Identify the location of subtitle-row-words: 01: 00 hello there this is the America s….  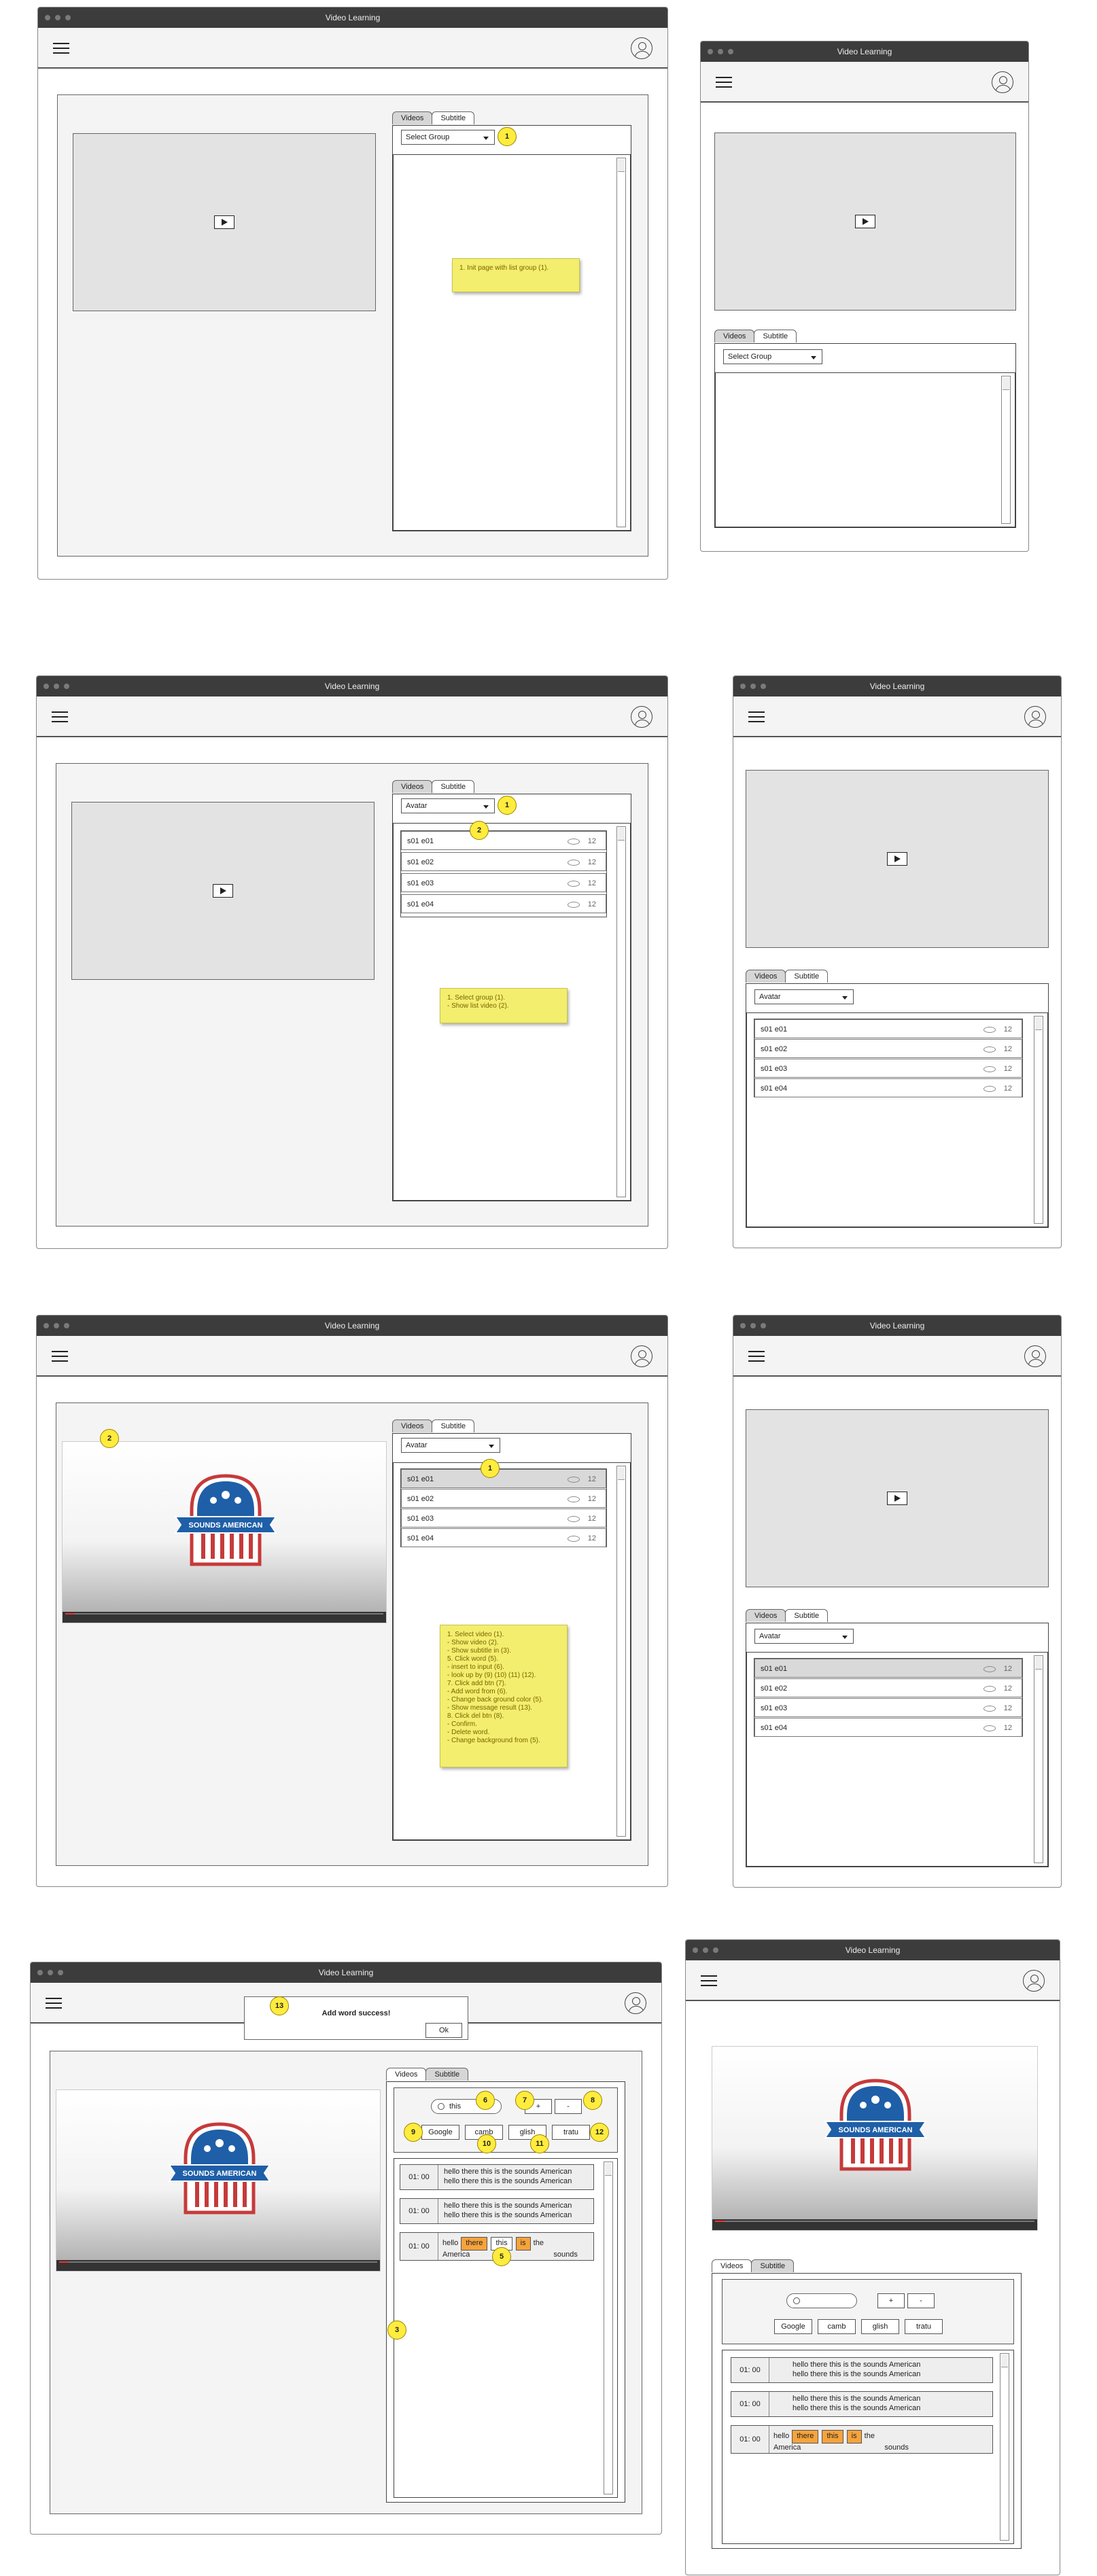
(862, 2439).